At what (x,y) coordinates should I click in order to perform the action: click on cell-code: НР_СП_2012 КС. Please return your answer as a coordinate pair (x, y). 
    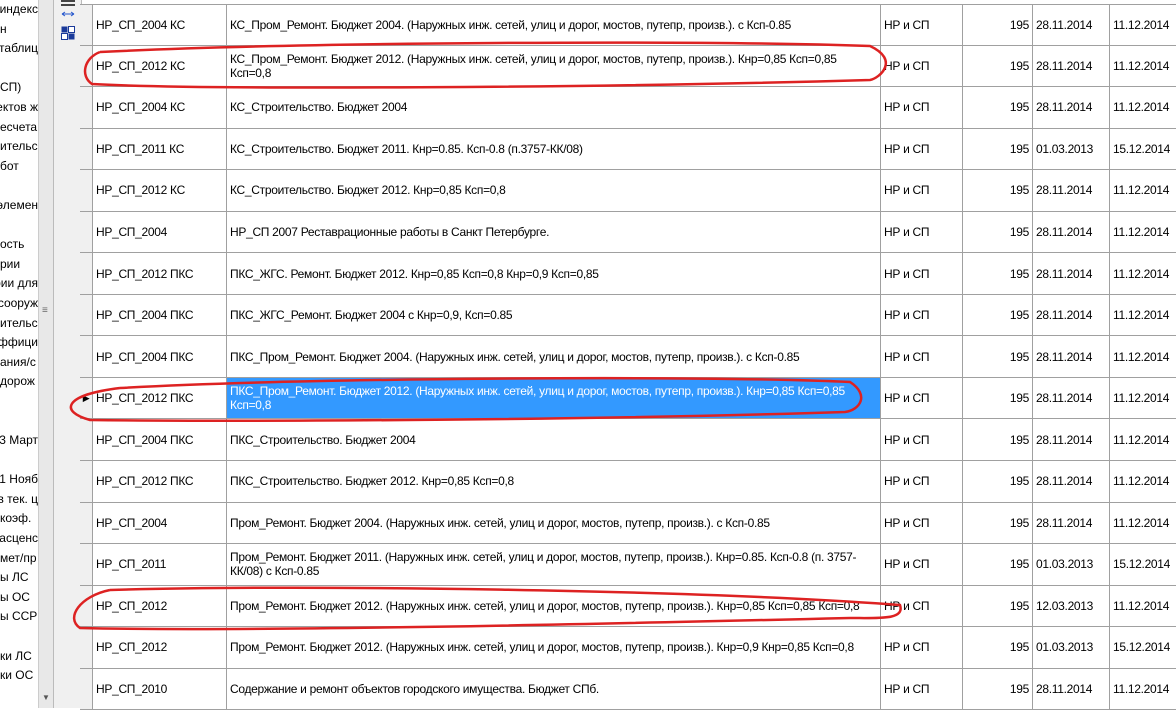
    Looking at the image, I should click on (160, 190).